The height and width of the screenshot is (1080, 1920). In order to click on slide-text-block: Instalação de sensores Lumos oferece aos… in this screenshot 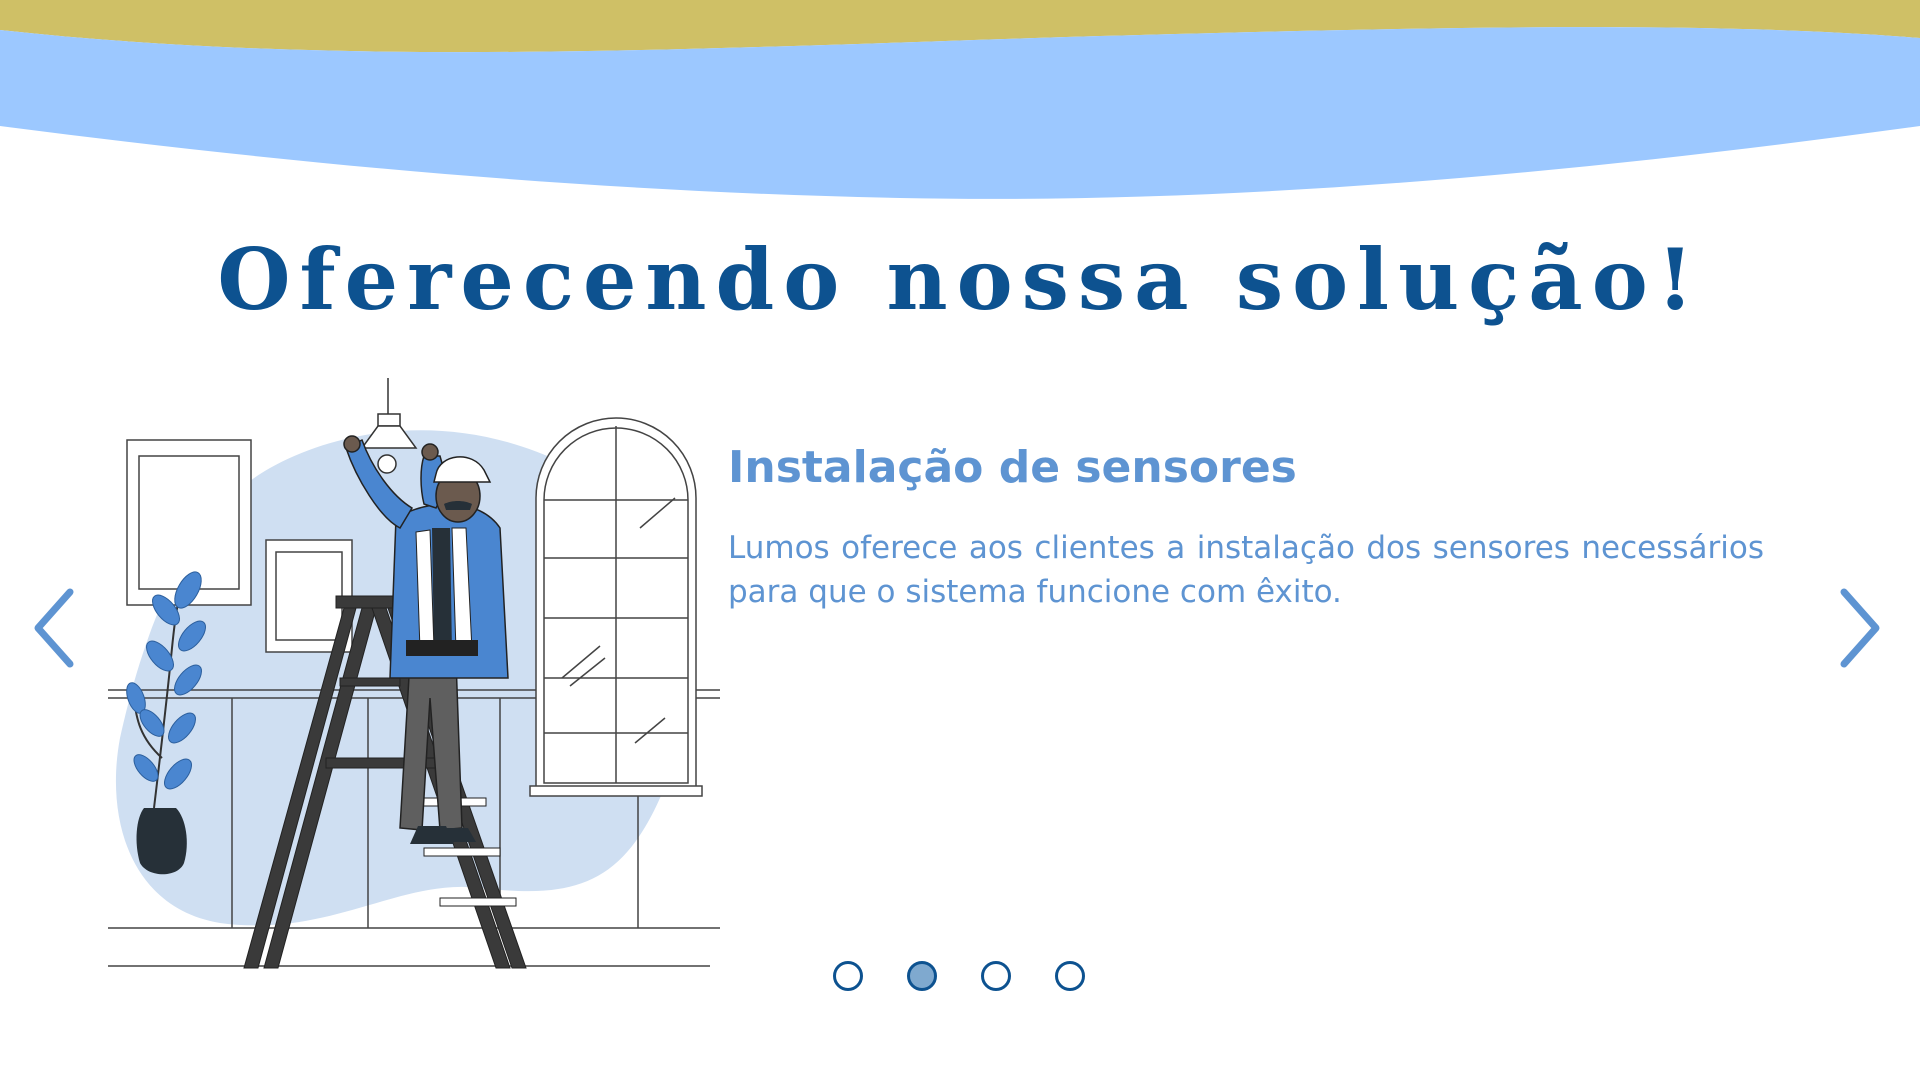, I will do `click(1246, 527)`.